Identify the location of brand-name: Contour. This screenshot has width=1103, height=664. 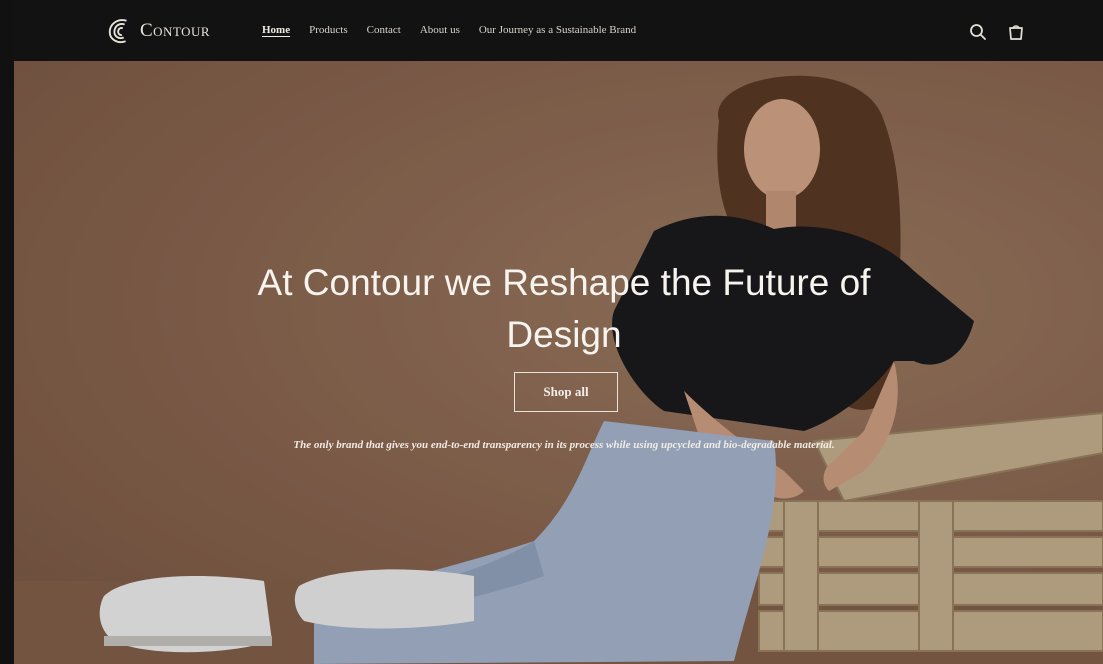
(175, 30).